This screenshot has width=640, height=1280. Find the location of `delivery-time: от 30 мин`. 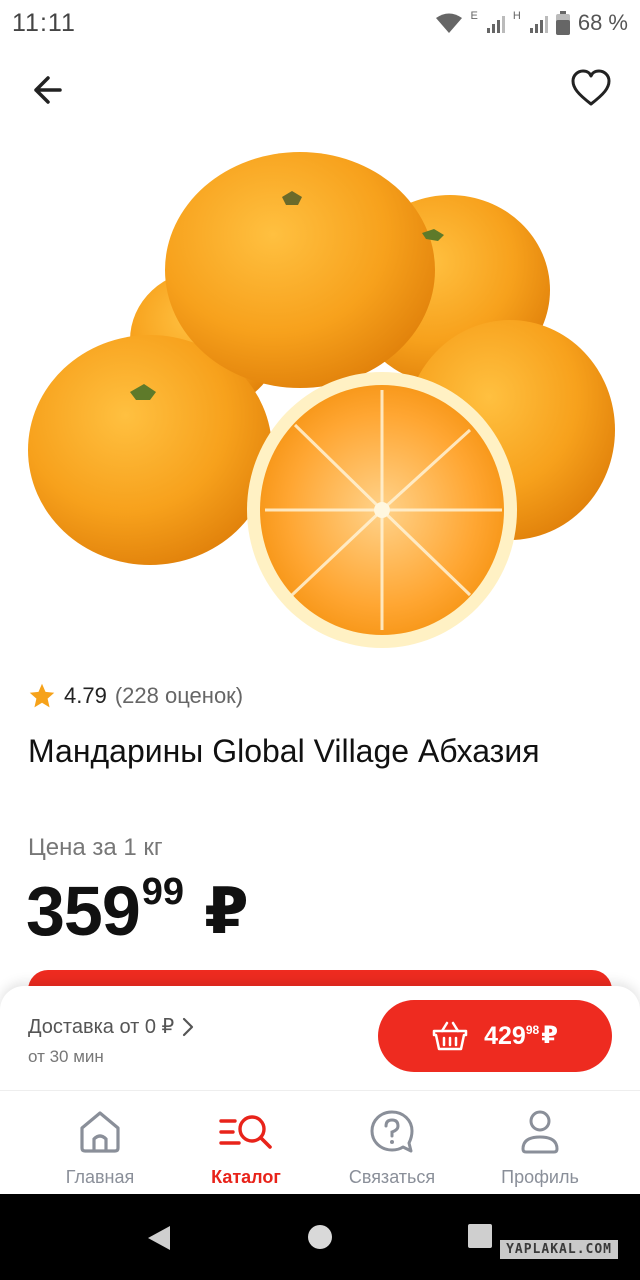

delivery-time: от 30 мин is located at coordinates (66, 1056).